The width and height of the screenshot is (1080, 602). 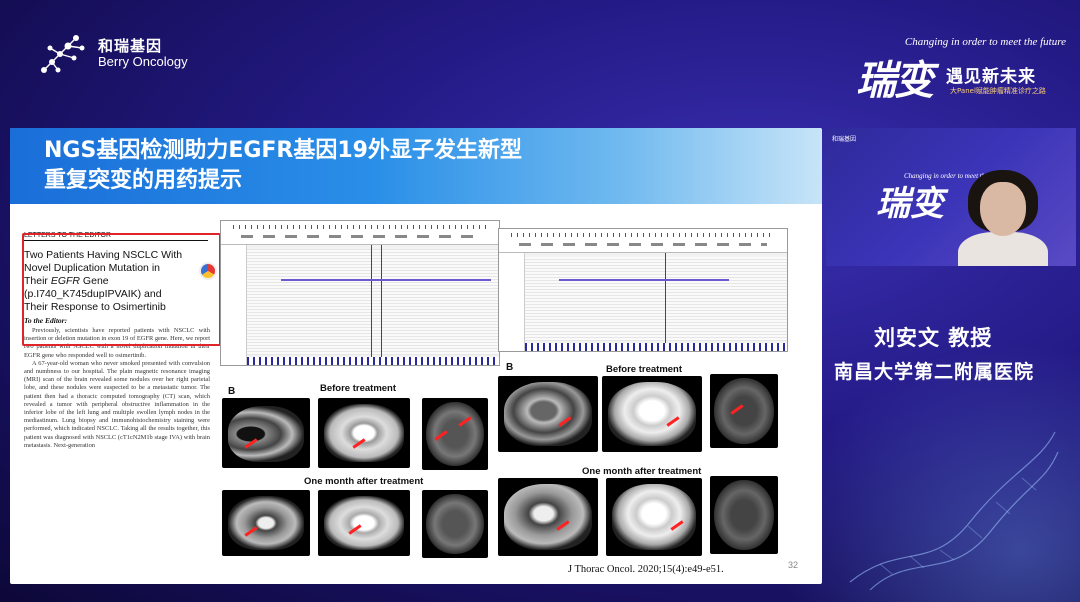 I want to click on right-igv-reads, so click(x=656, y=299).